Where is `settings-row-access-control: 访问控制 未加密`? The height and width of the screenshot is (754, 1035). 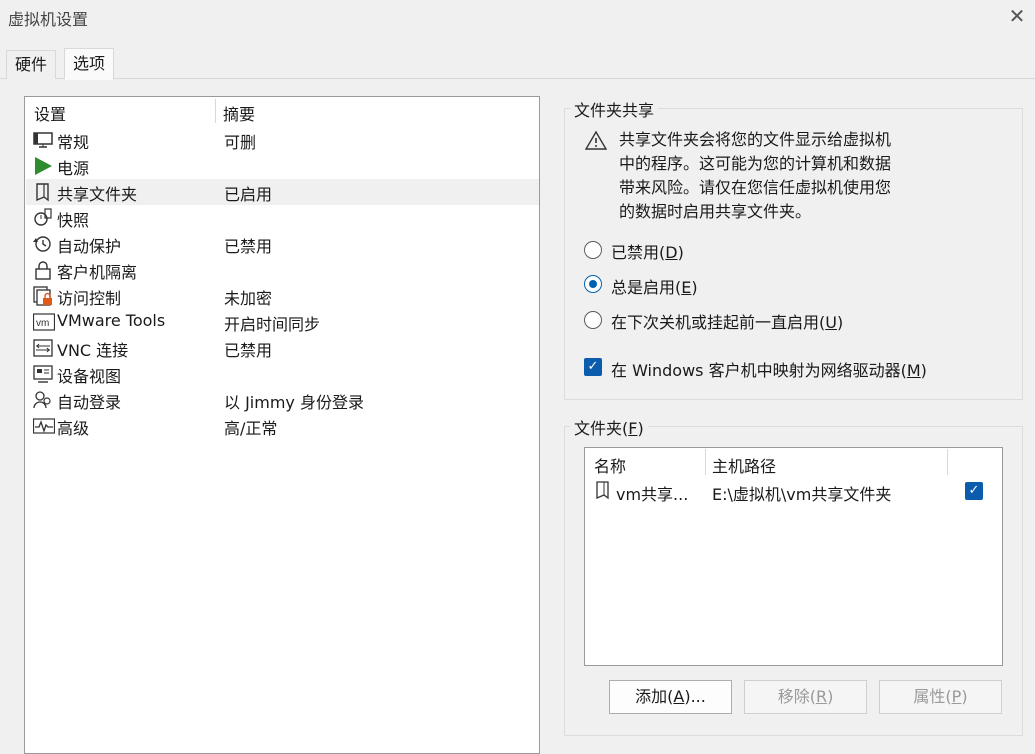
settings-row-access-control: 访问控制 未加密 is located at coordinates (282, 296).